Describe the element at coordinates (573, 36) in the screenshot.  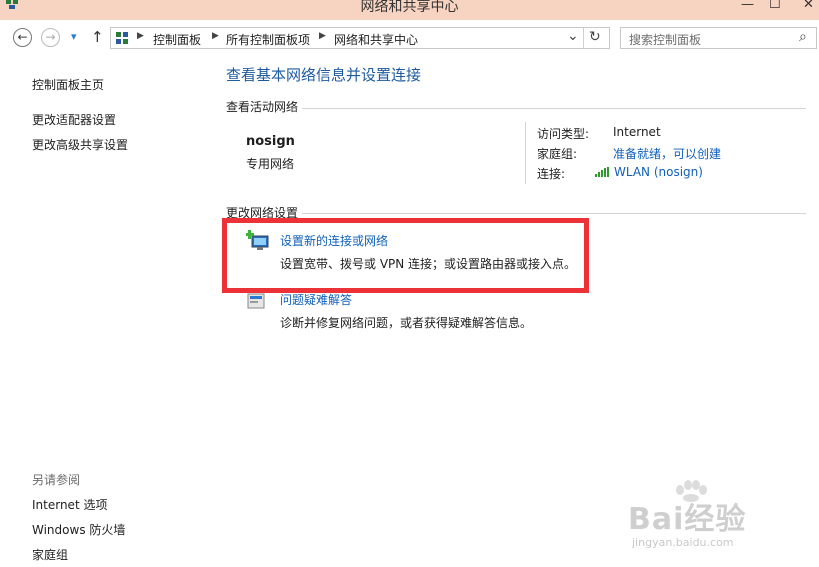
I see `address-dropdown-icon: ⌄` at that location.